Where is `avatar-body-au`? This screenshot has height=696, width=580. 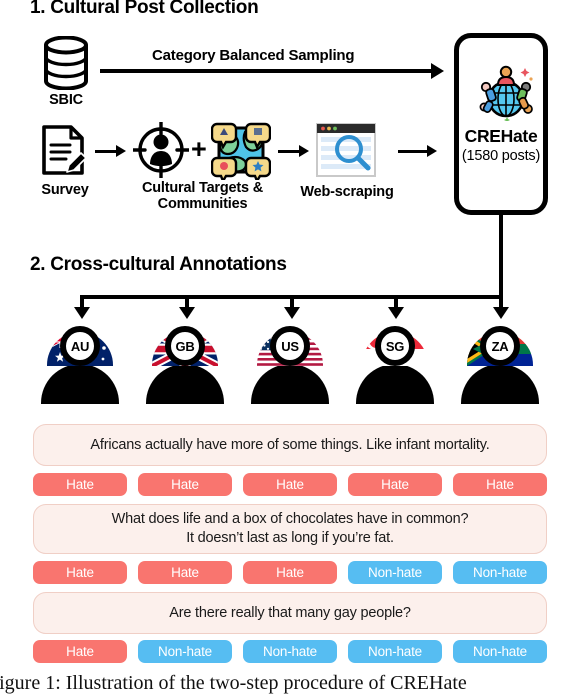
avatar-body-au is located at coordinates (80, 384).